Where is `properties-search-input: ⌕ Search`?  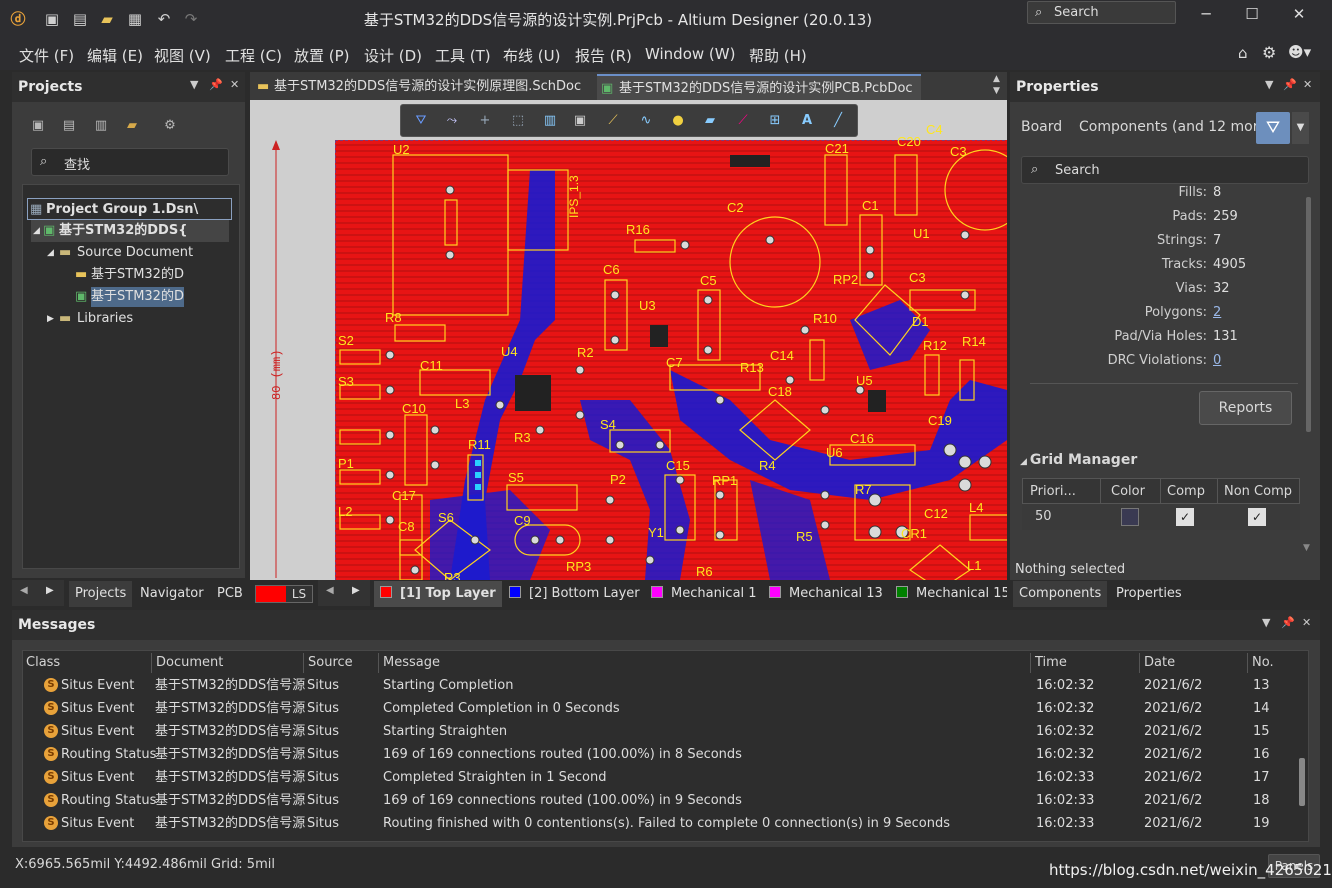
properties-search-input: ⌕ Search is located at coordinates (1165, 170).